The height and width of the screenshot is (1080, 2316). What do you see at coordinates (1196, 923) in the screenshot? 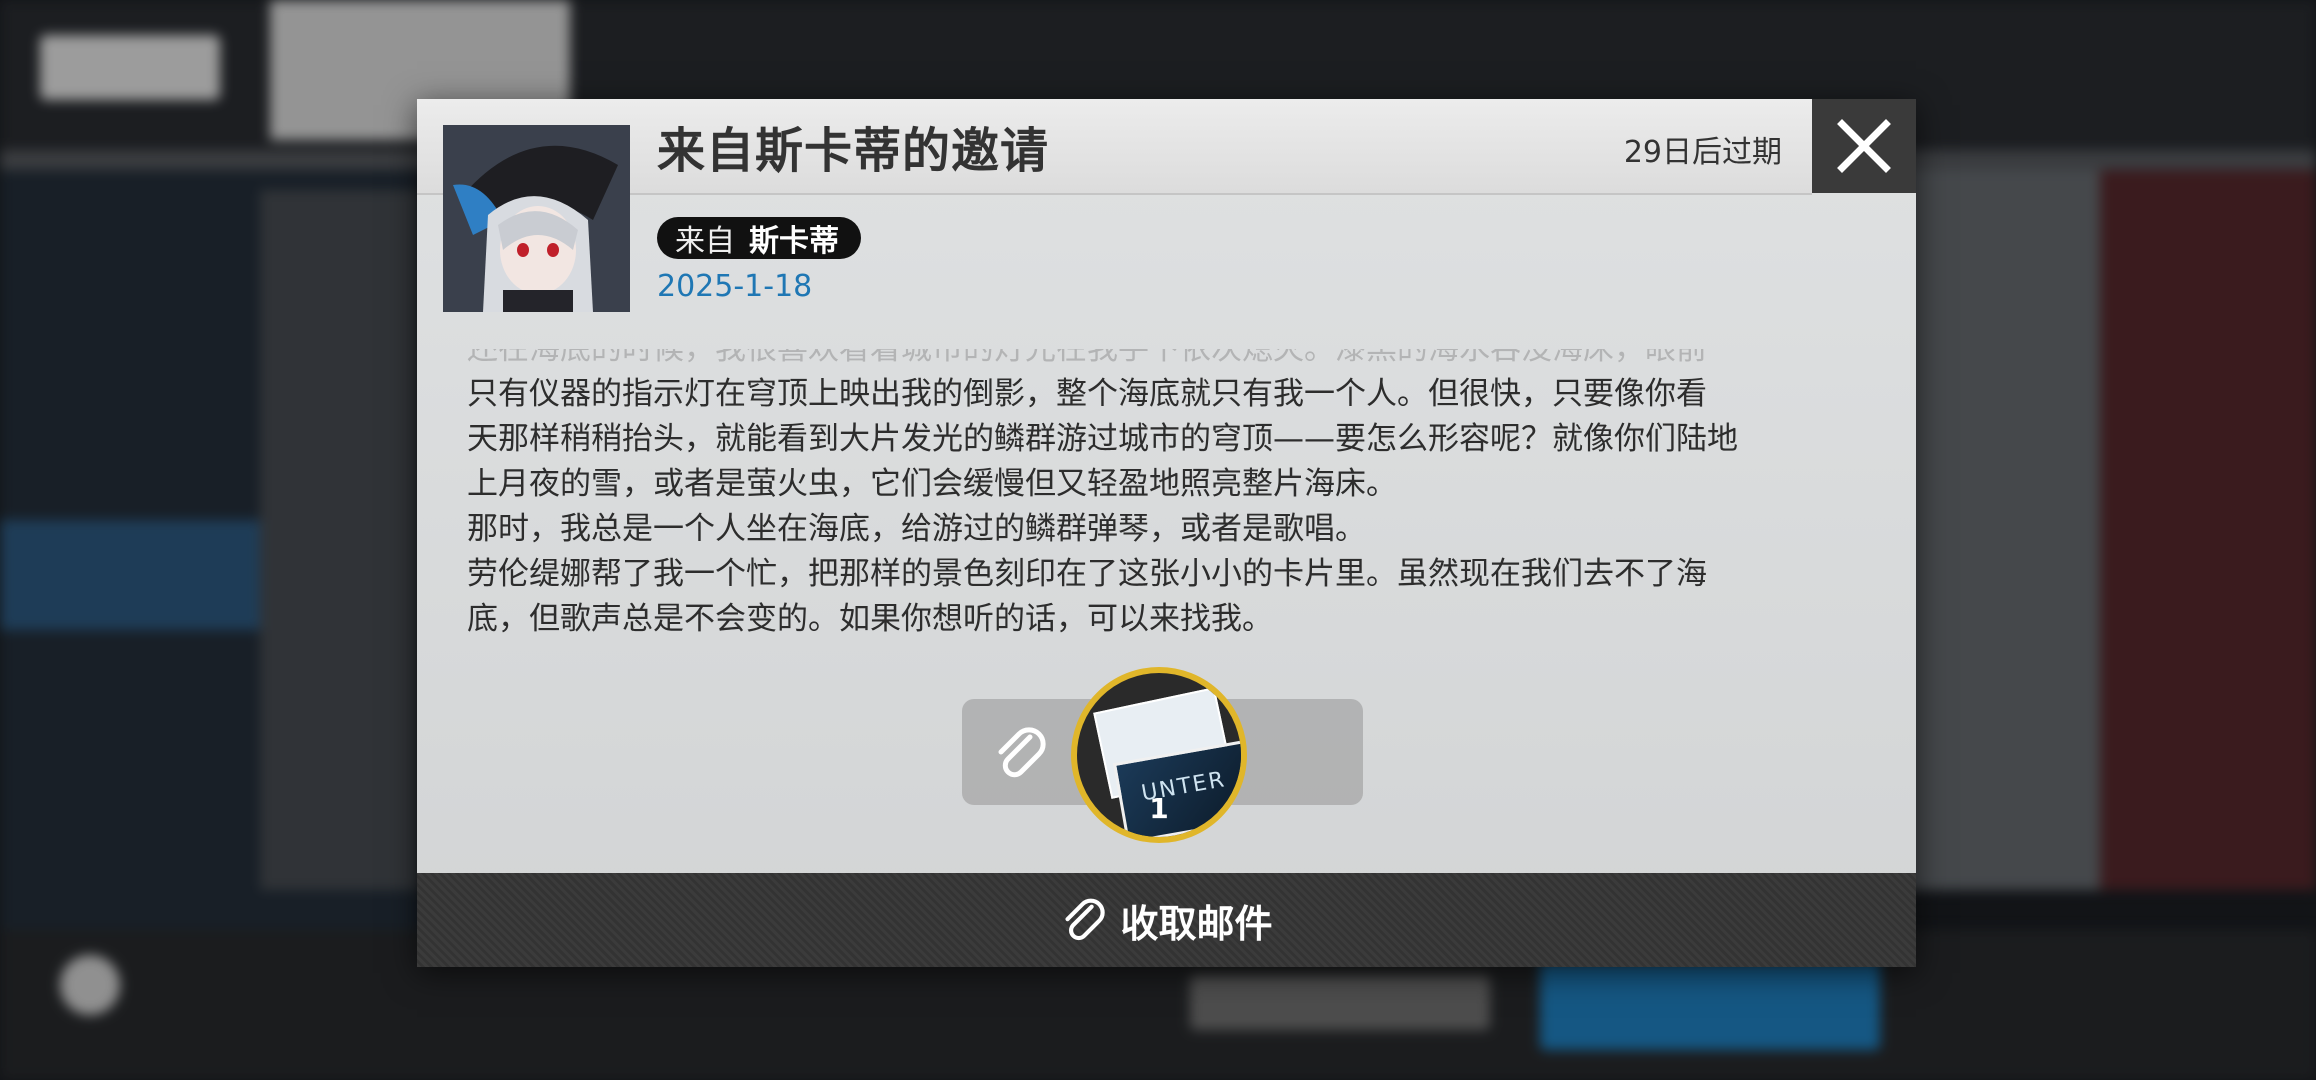
I see `collect-mail-label: 收取邮件` at bounding box center [1196, 923].